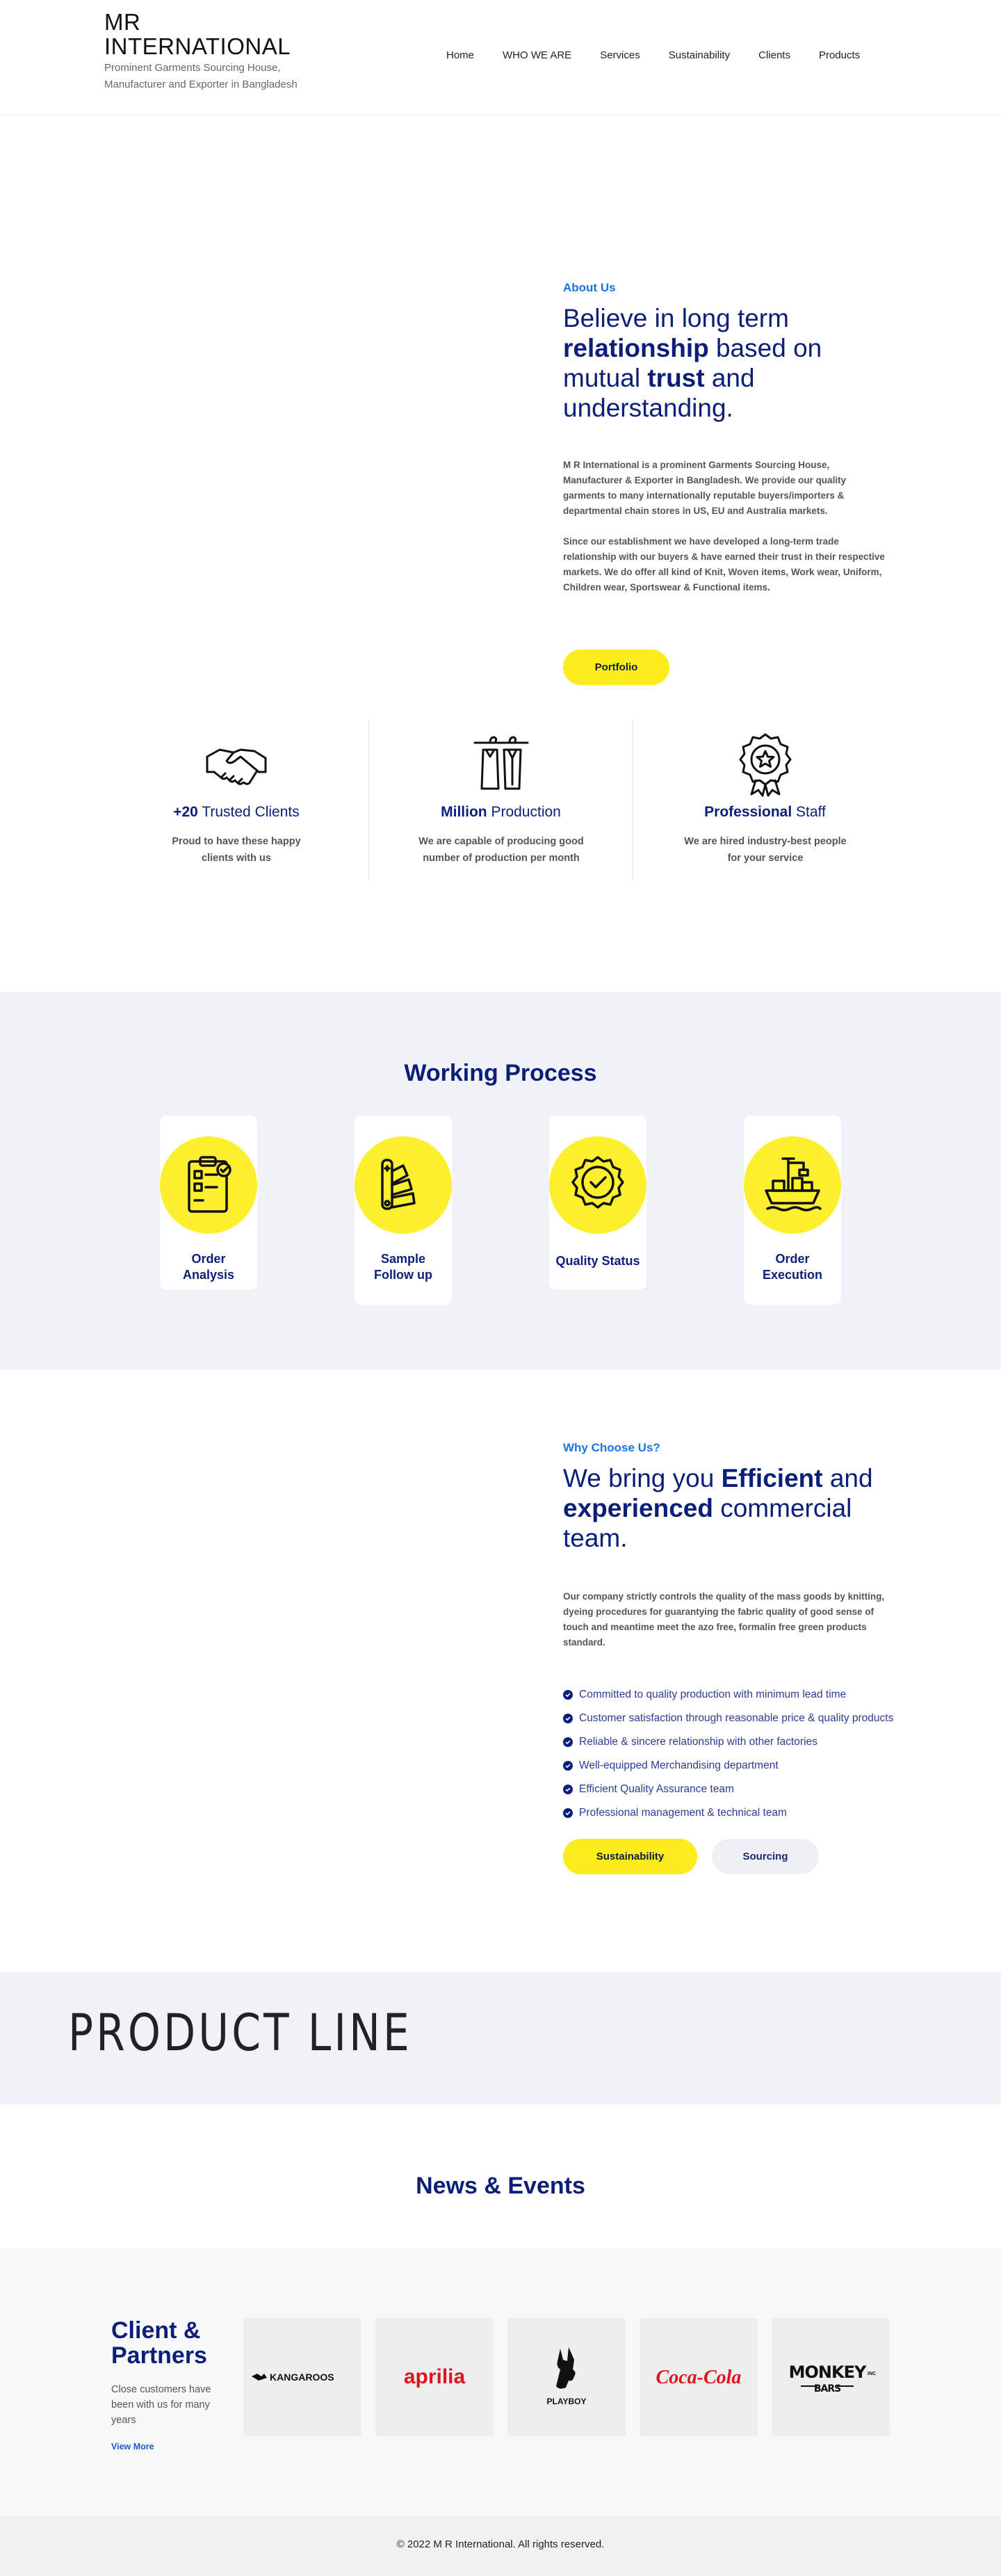 This screenshot has height=2576, width=1001. I want to click on client-logo-tile: PLAYBOY, so click(566, 2377).